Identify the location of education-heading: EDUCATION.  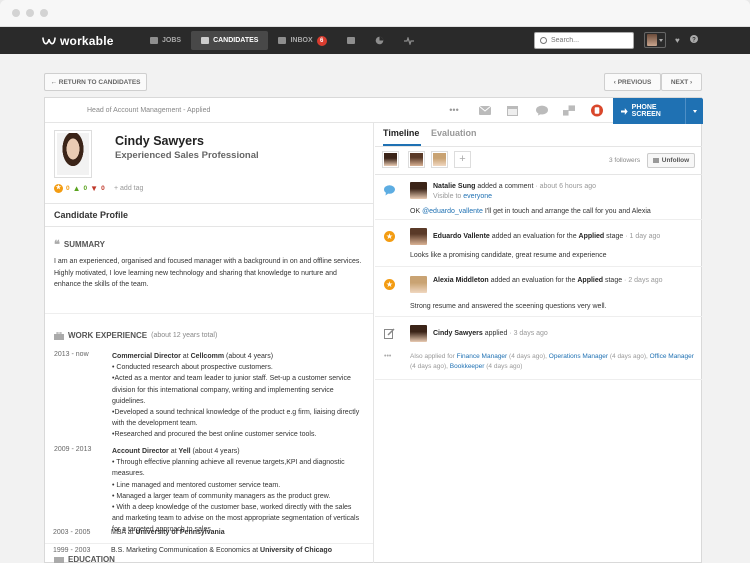
(84, 559).